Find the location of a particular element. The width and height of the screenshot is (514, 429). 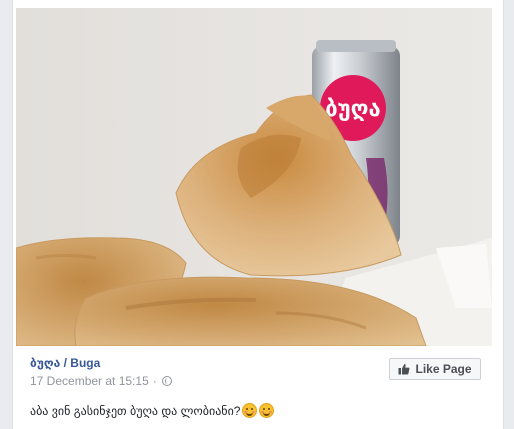

like-page-button: Like Page is located at coordinates (435, 369).